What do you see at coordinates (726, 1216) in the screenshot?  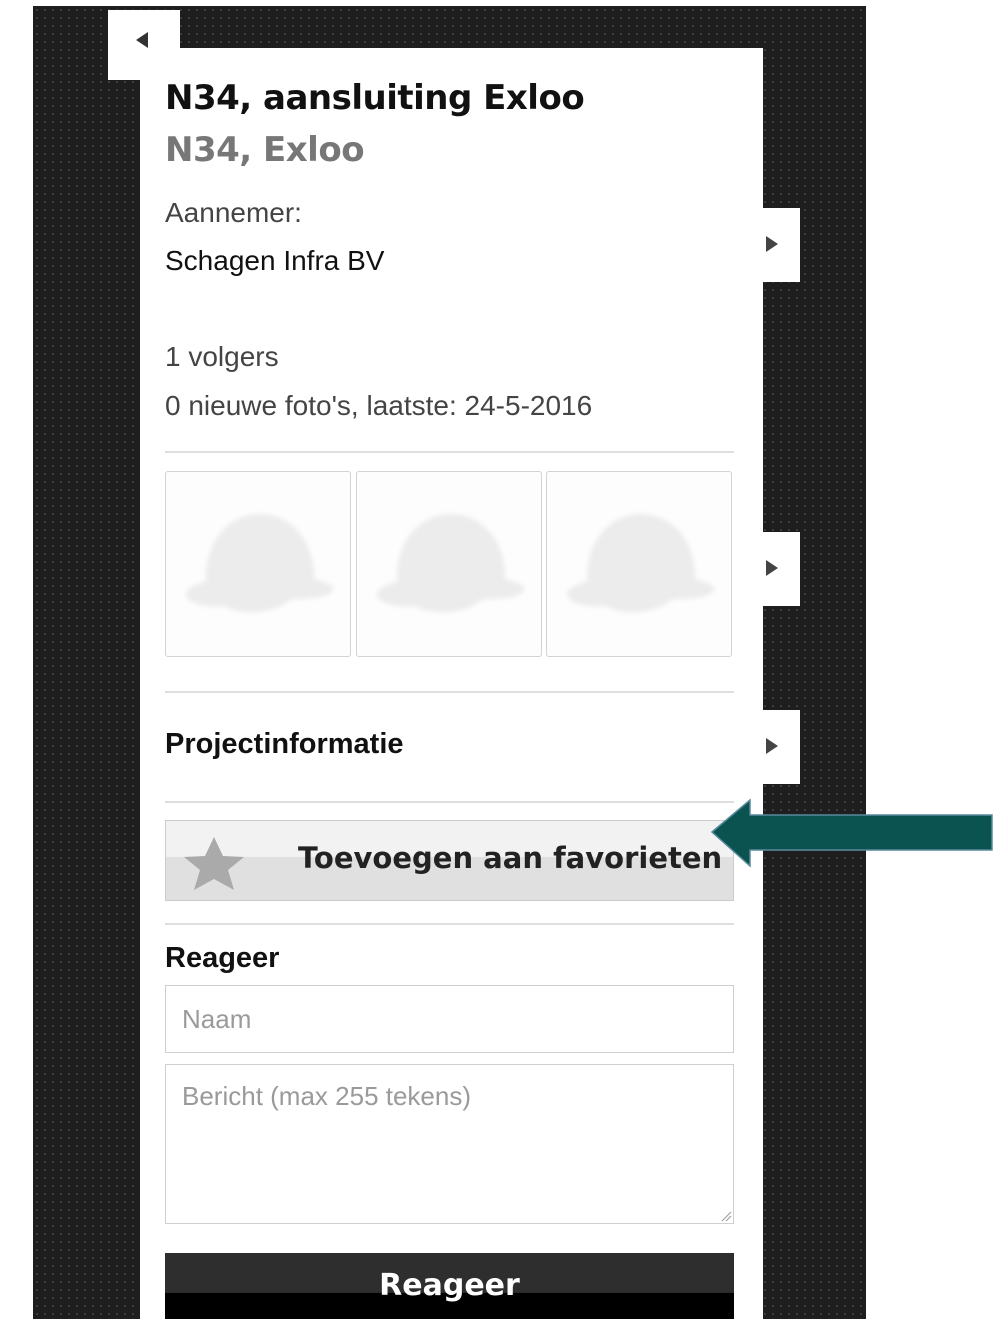 I see `resize-handle-icon` at bounding box center [726, 1216].